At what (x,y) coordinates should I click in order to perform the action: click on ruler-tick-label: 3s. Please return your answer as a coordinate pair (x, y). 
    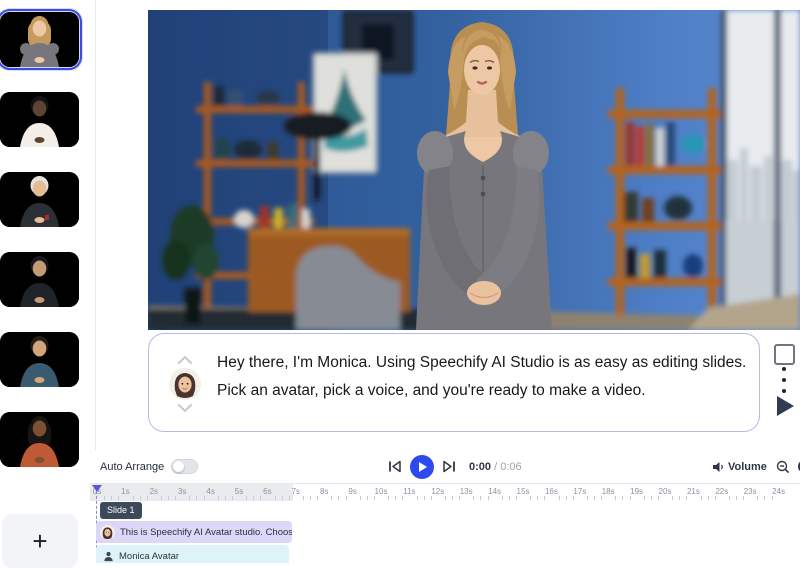
    Looking at the image, I should click on (182, 491).